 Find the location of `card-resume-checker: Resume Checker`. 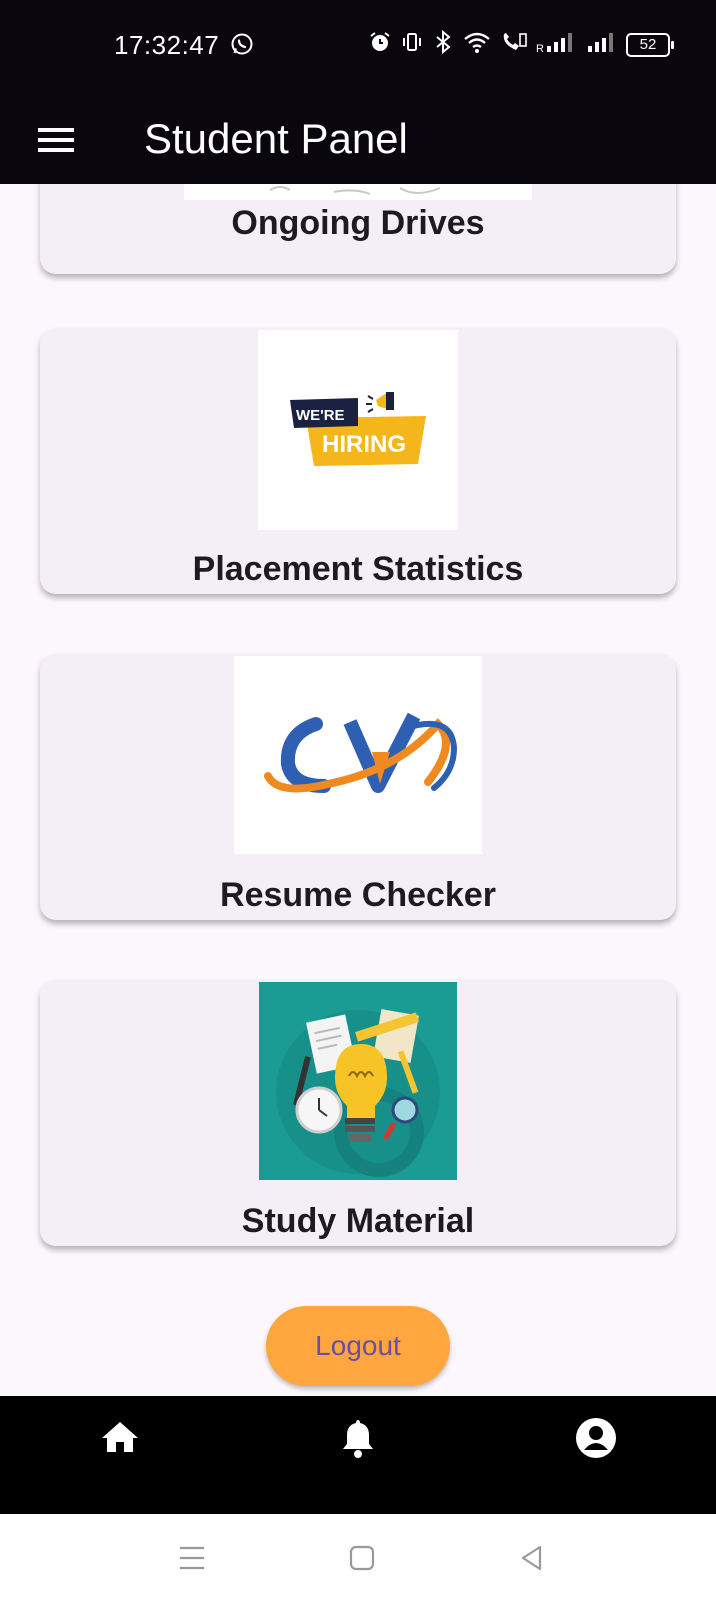

card-resume-checker: Resume Checker is located at coordinates (358, 787).